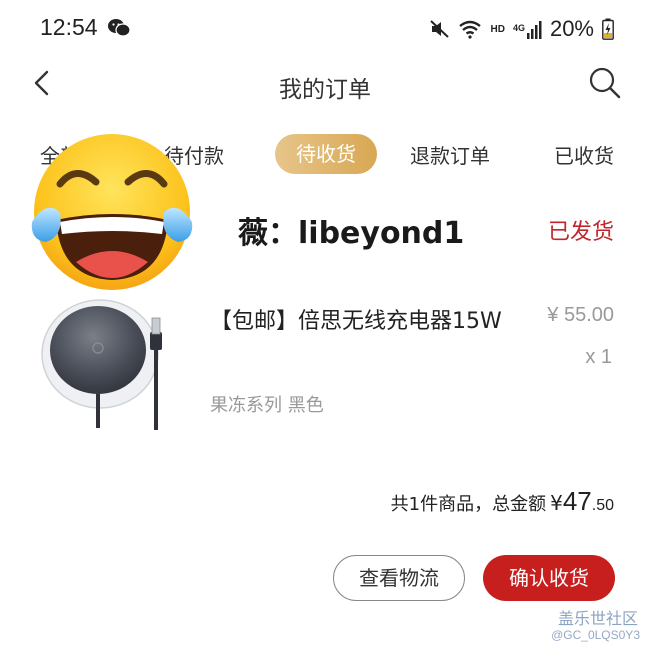 The height and width of the screenshot is (656, 650). Describe the element at coordinates (69, 27) in the screenshot. I see `status-time: 12:54` at that location.